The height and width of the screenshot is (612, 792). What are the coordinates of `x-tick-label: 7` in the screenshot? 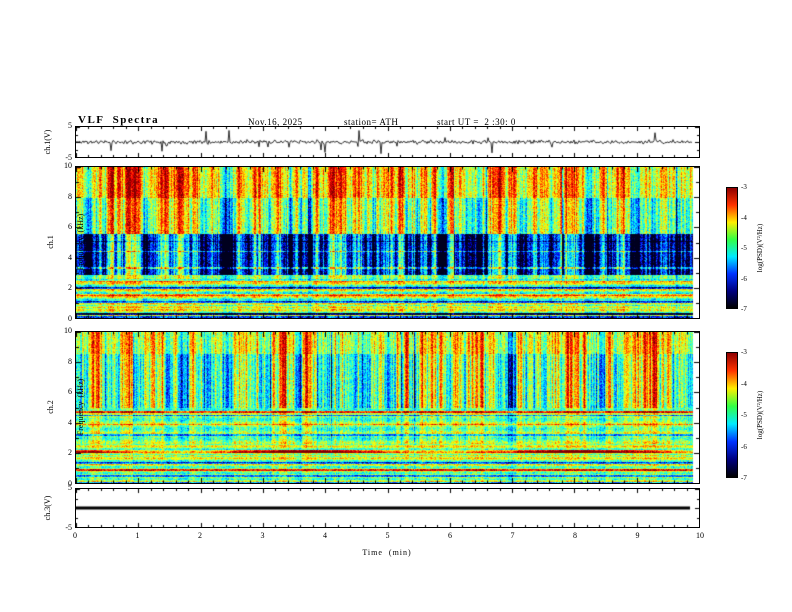 It's located at (512, 535).